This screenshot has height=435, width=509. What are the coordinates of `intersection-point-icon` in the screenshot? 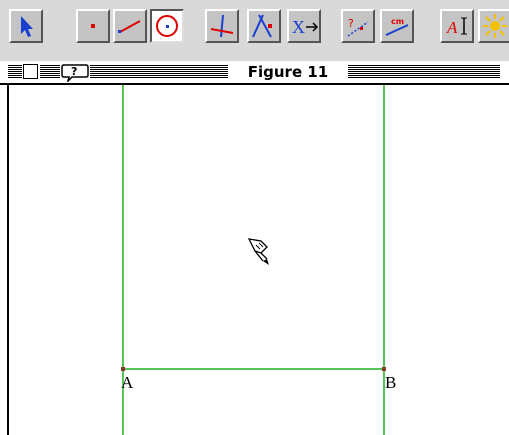 It's located at (262, 26).